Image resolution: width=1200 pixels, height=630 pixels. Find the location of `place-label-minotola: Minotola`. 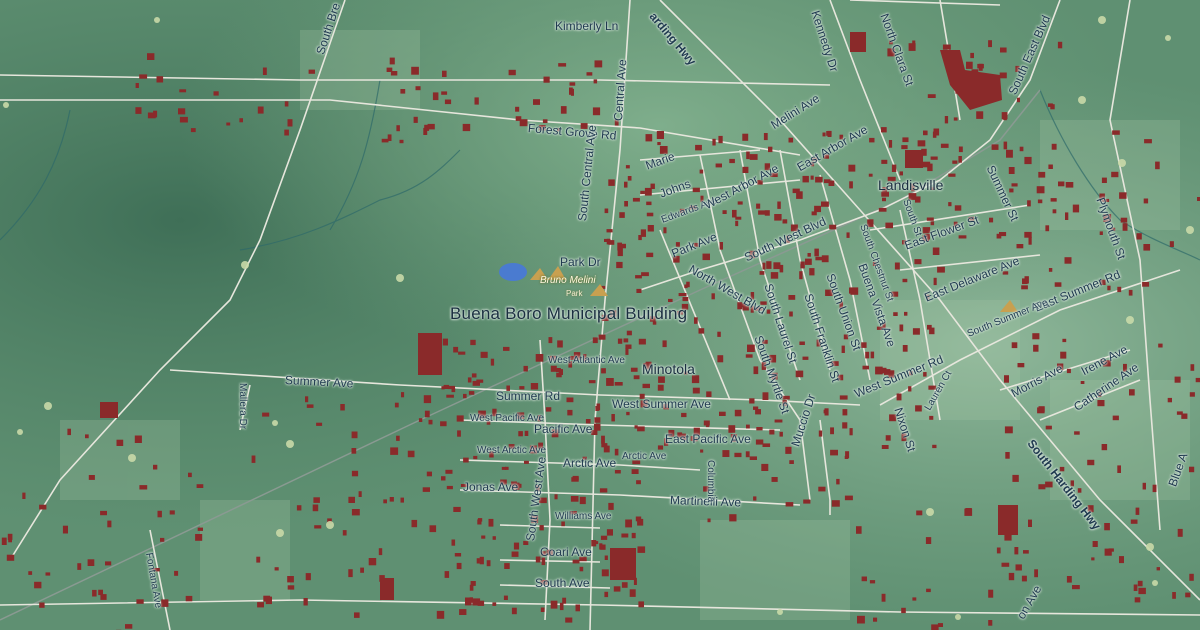

place-label-minotola: Minotola is located at coordinates (668, 369).